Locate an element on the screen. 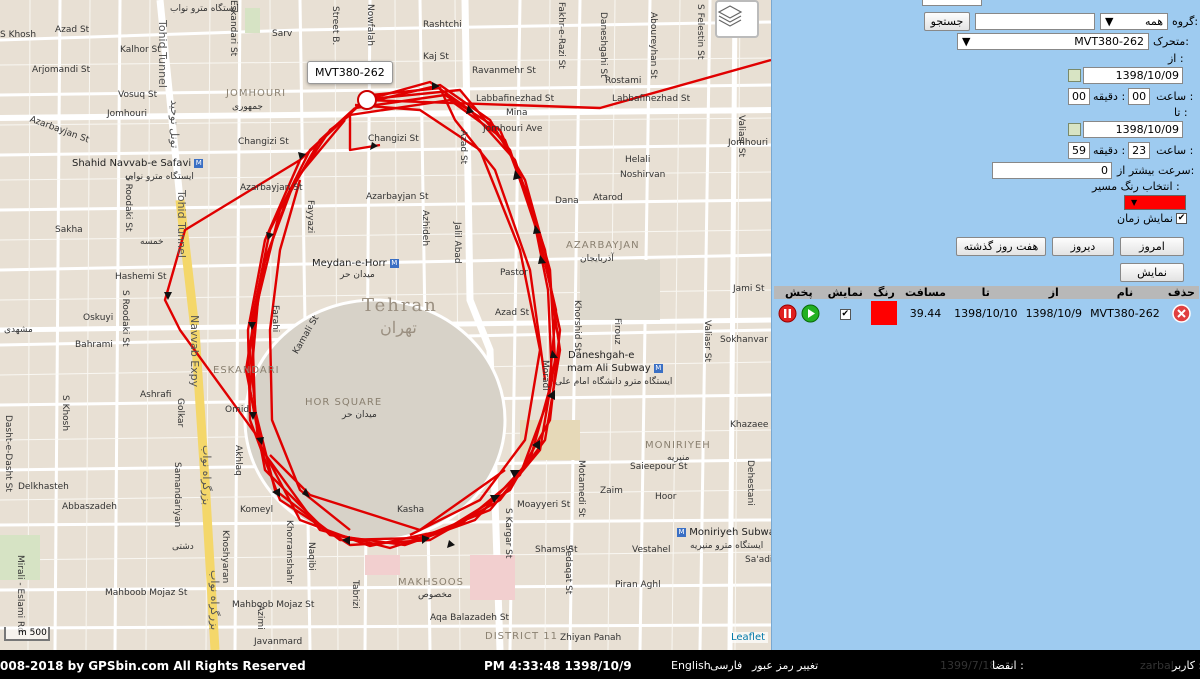 This screenshot has height=679, width=1200. map-label: Rashtchi is located at coordinates (442, 25).